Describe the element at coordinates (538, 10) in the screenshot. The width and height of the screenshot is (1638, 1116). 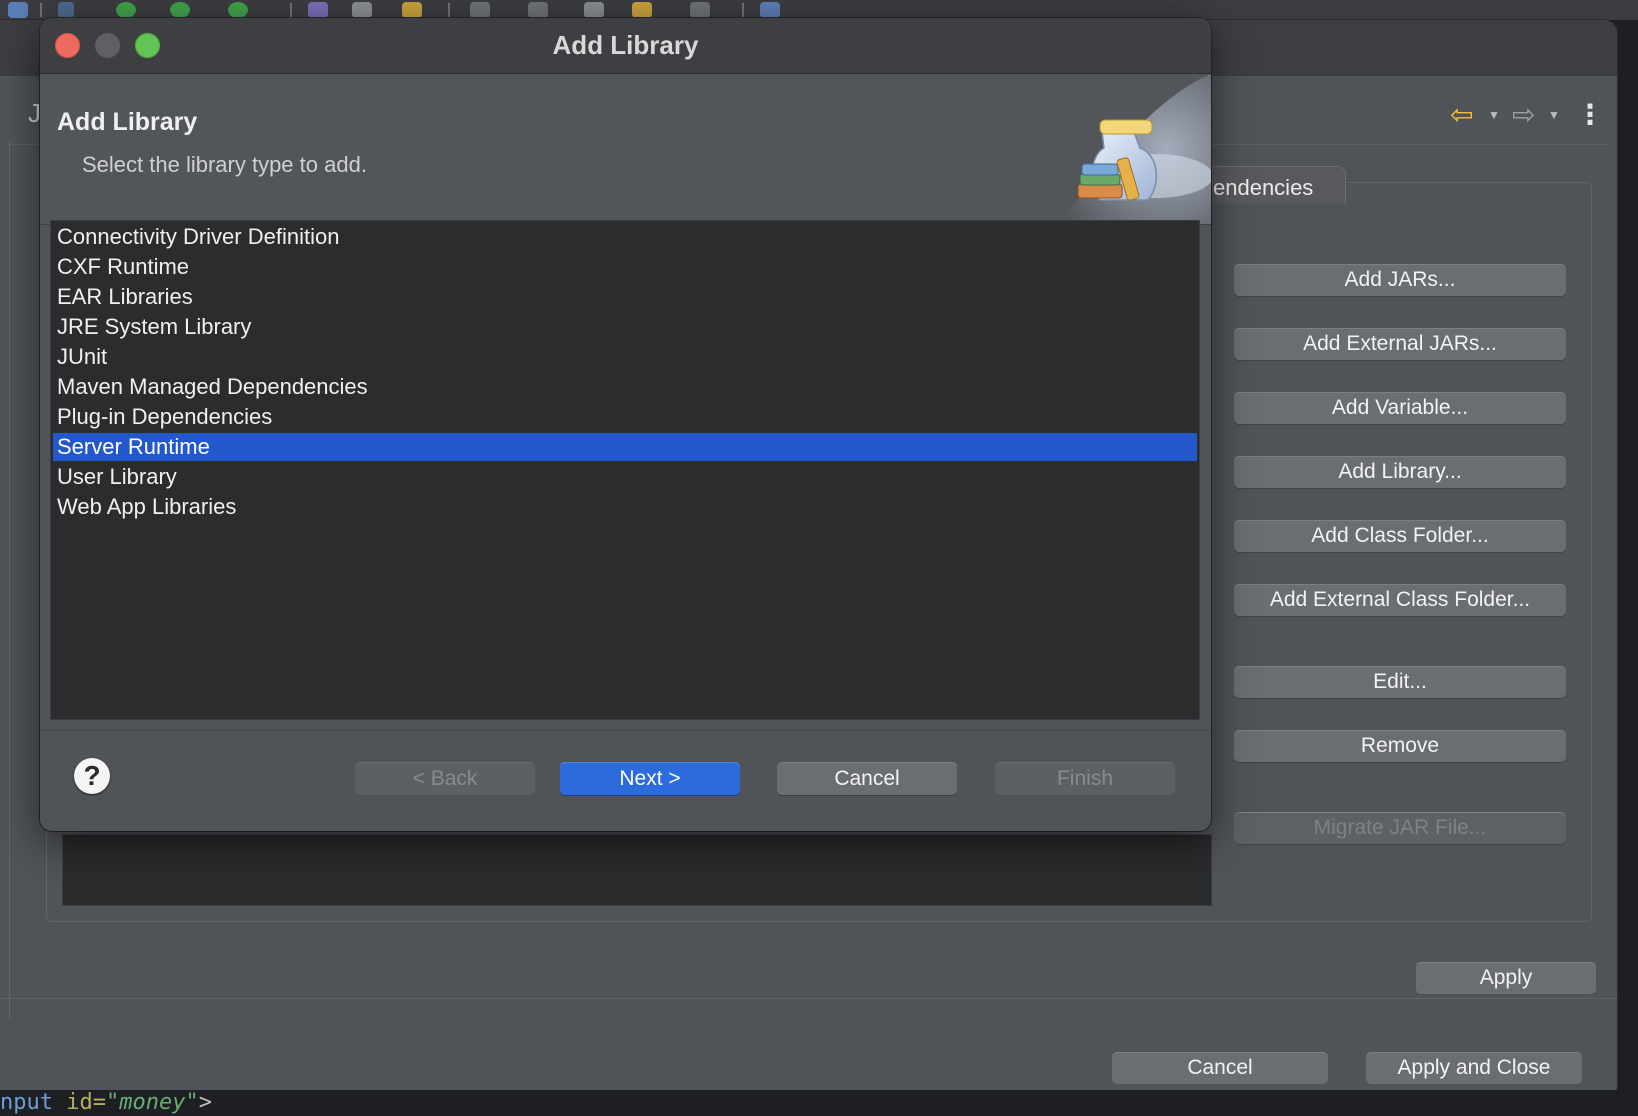
I see `toolbar-window-icon` at that location.